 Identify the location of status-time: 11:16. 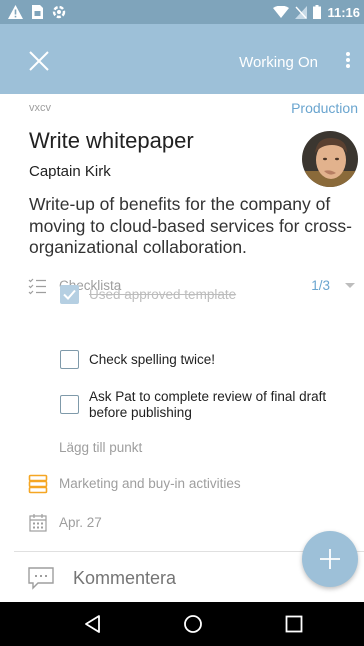
(343, 12).